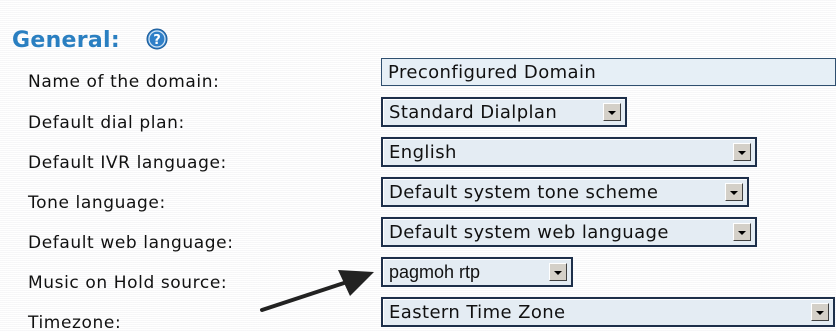 The width and height of the screenshot is (836, 333). What do you see at coordinates (66, 40) in the screenshot?
I see `section-title: General:` at bounding box center [66, 40].